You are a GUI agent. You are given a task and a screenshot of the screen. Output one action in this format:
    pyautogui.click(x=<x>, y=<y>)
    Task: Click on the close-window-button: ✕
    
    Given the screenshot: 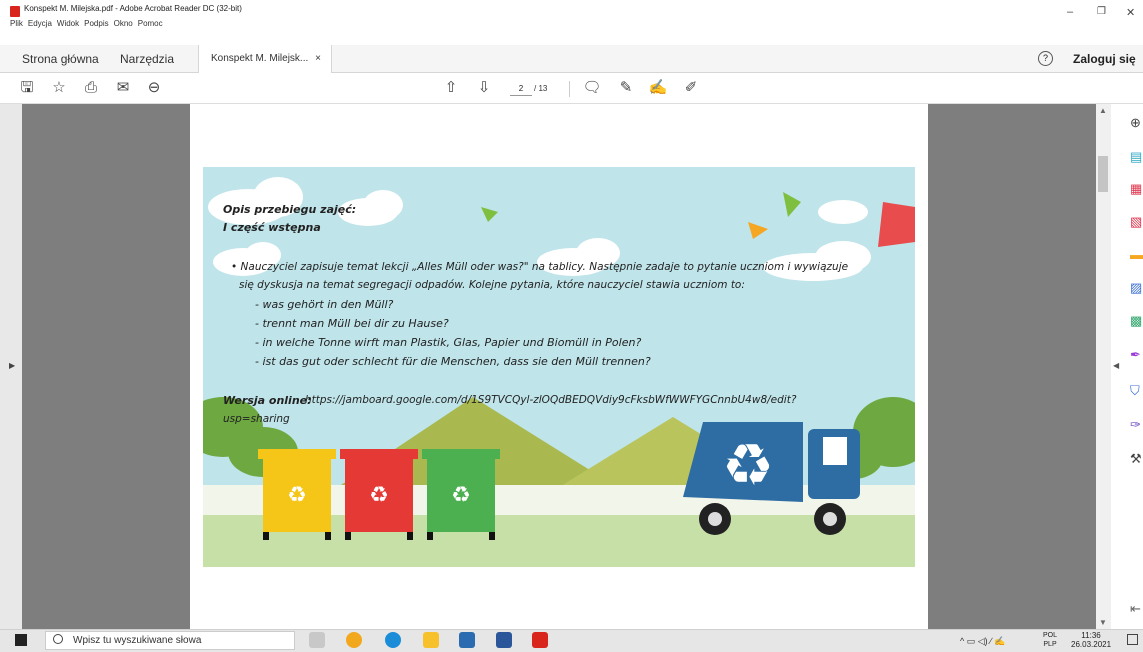 What is the action you would take?
    pyautogui.click(x=1130, y=12)
    